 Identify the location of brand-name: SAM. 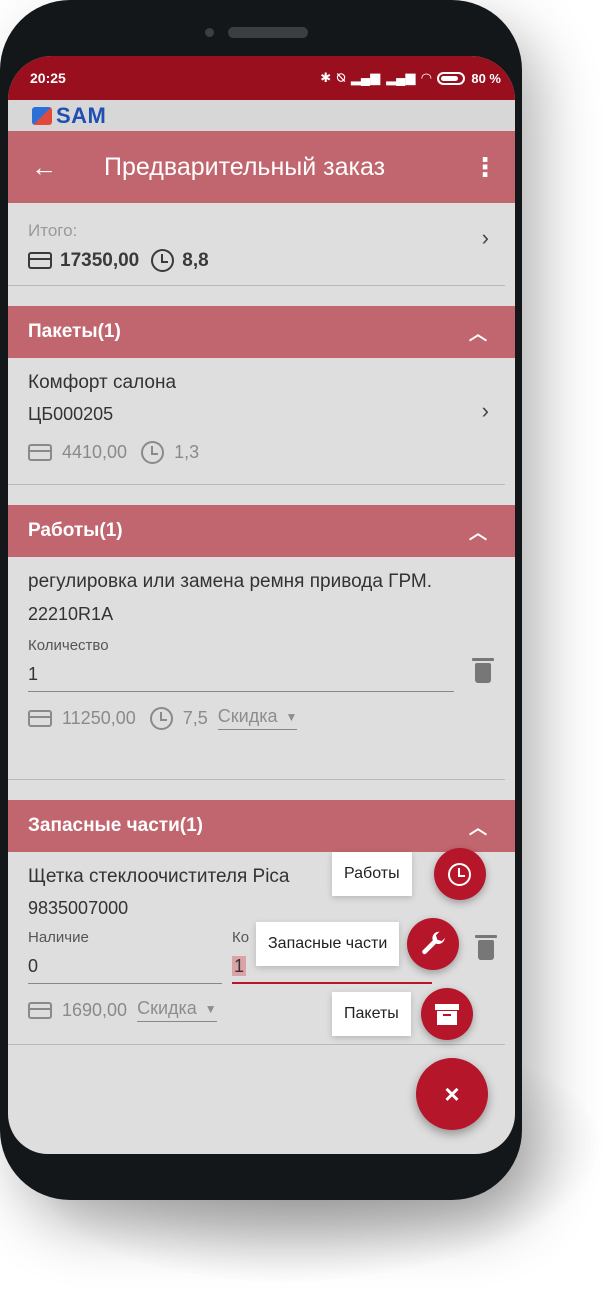
(81, 115).